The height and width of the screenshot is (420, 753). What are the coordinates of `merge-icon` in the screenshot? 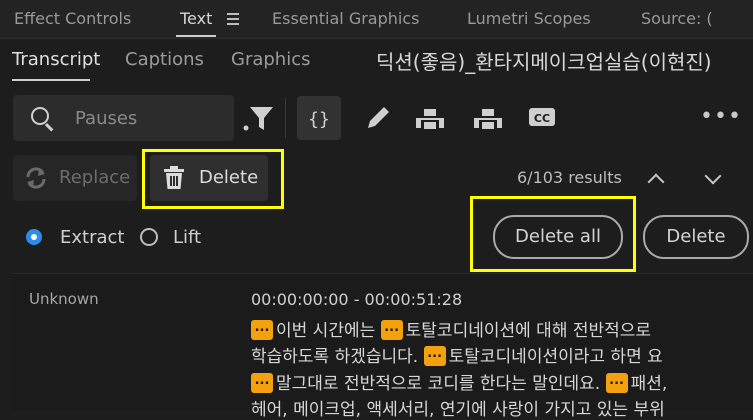 It's located at (488, 119).